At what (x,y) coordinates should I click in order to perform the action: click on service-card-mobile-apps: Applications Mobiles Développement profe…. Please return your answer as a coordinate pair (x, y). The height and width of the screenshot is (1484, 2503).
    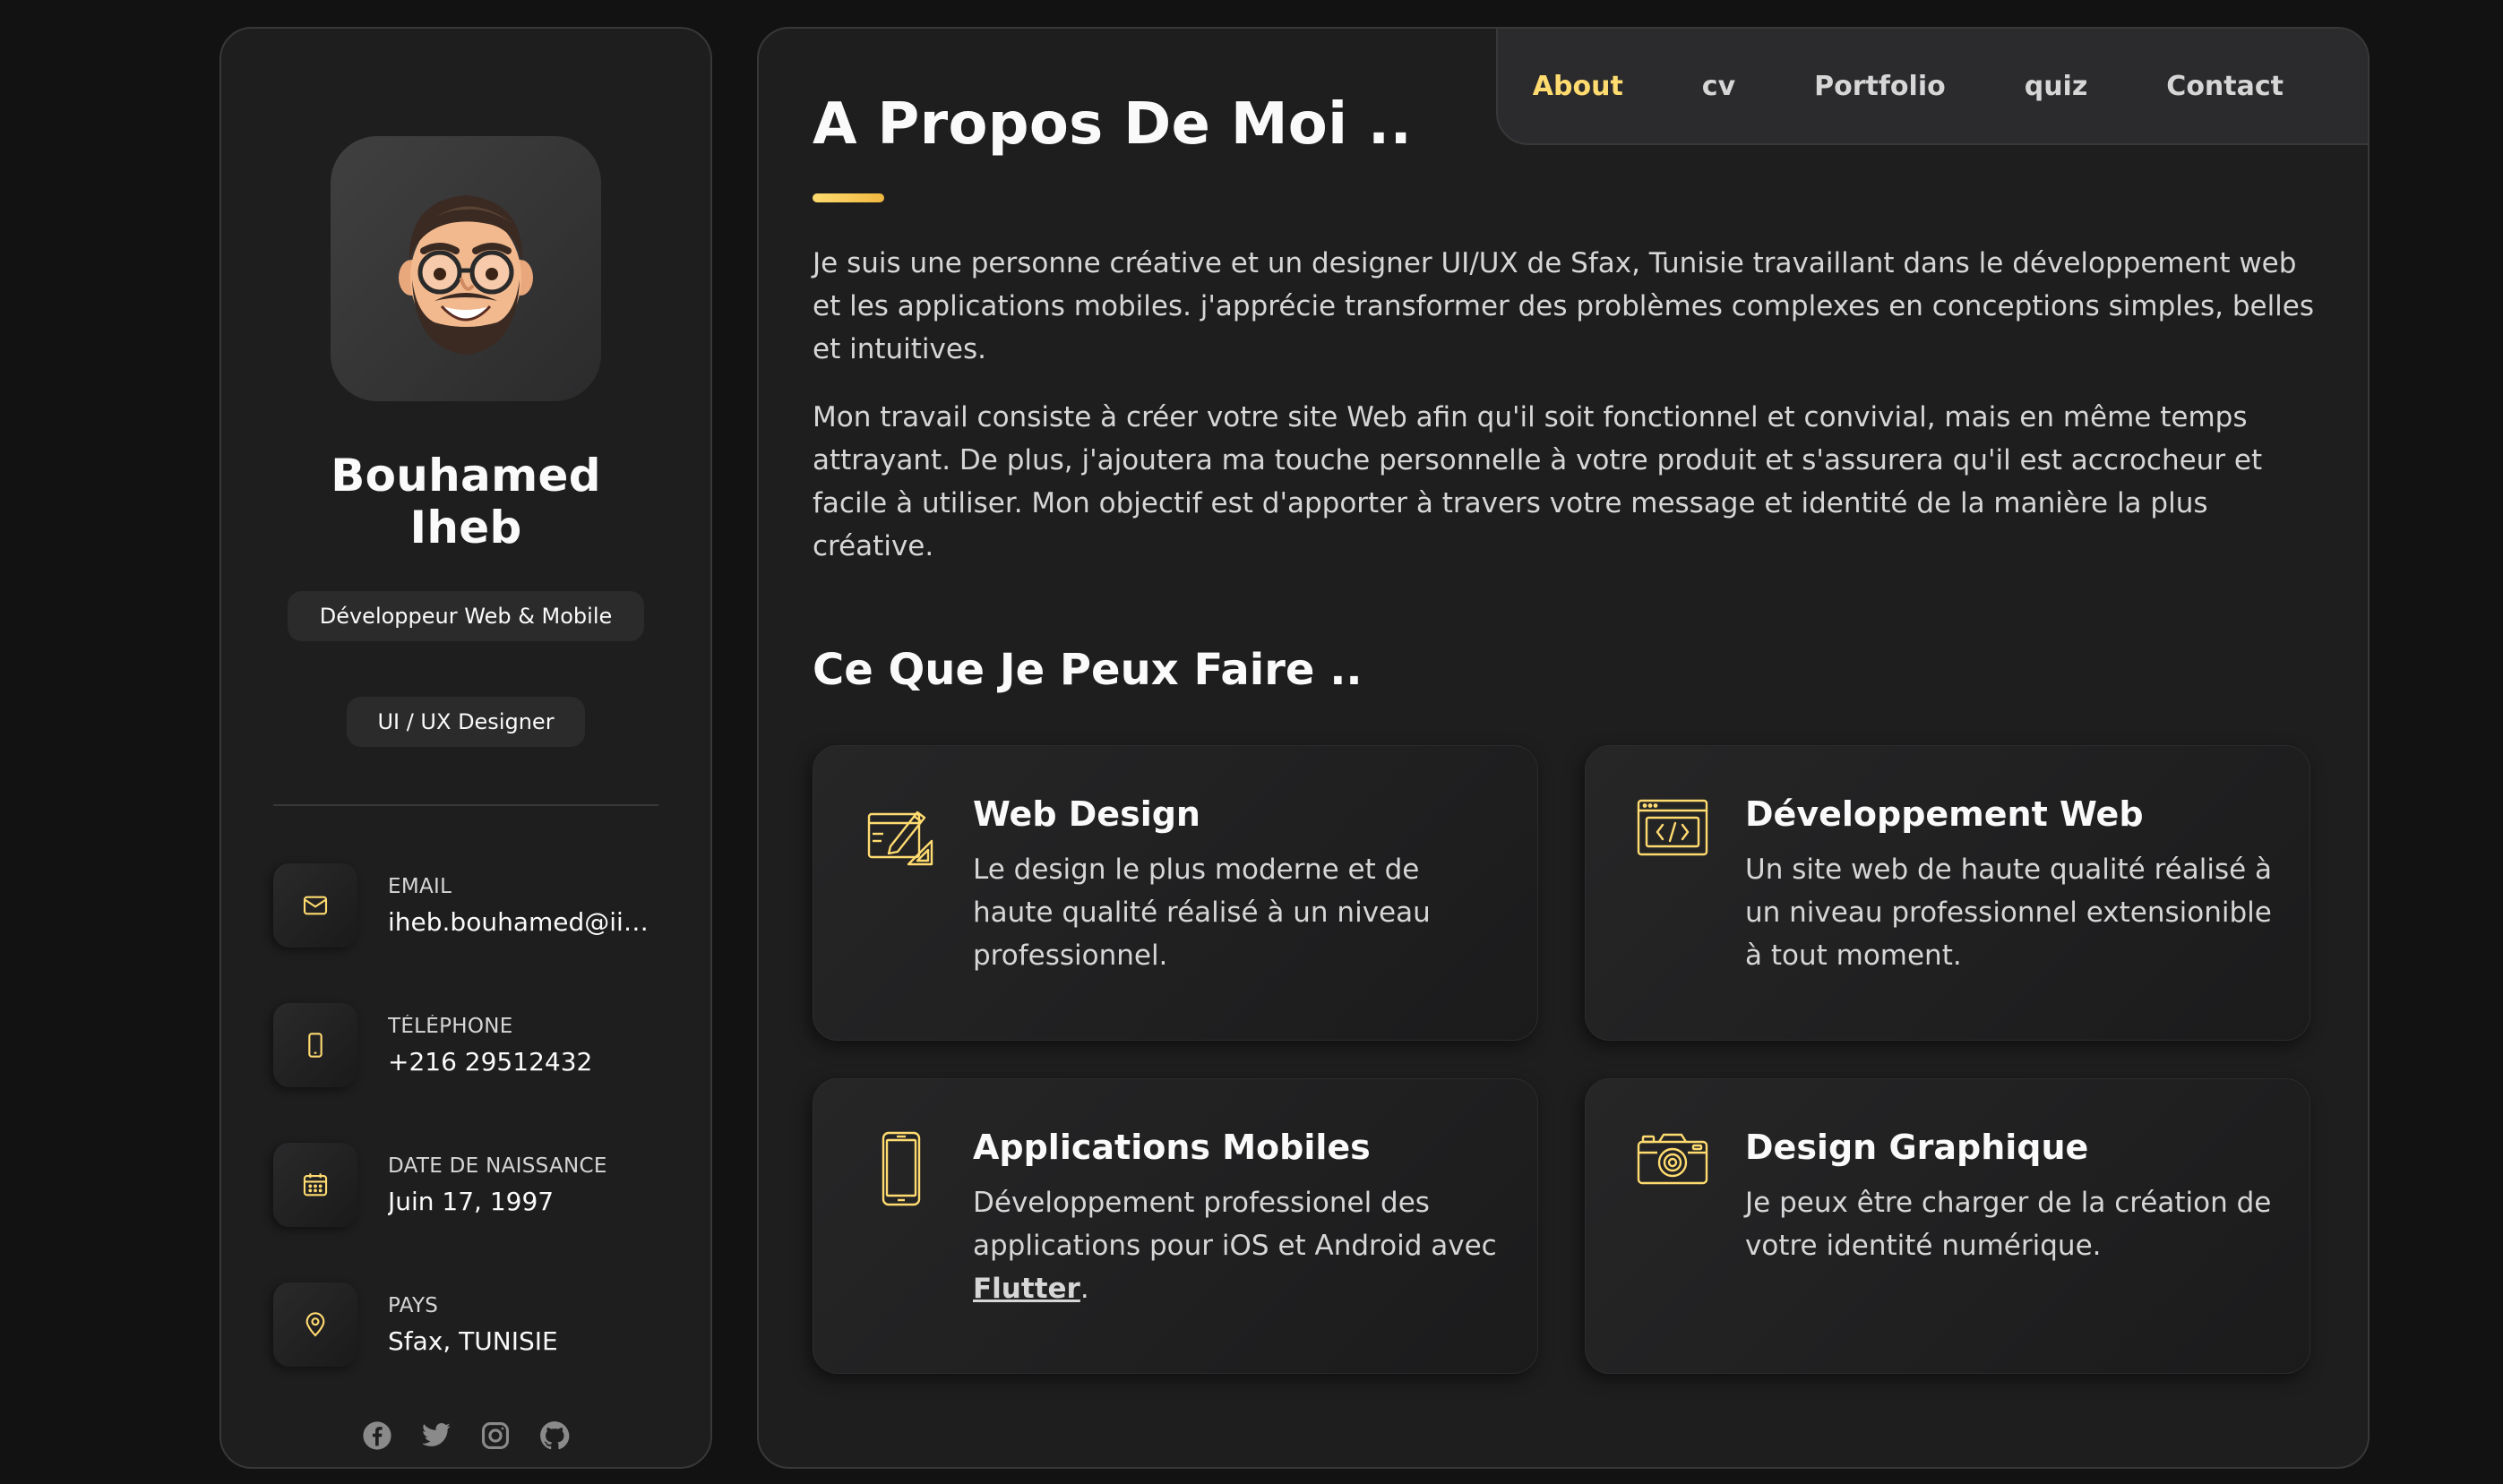
    Looking at the image, I should click on (1175, 1226).